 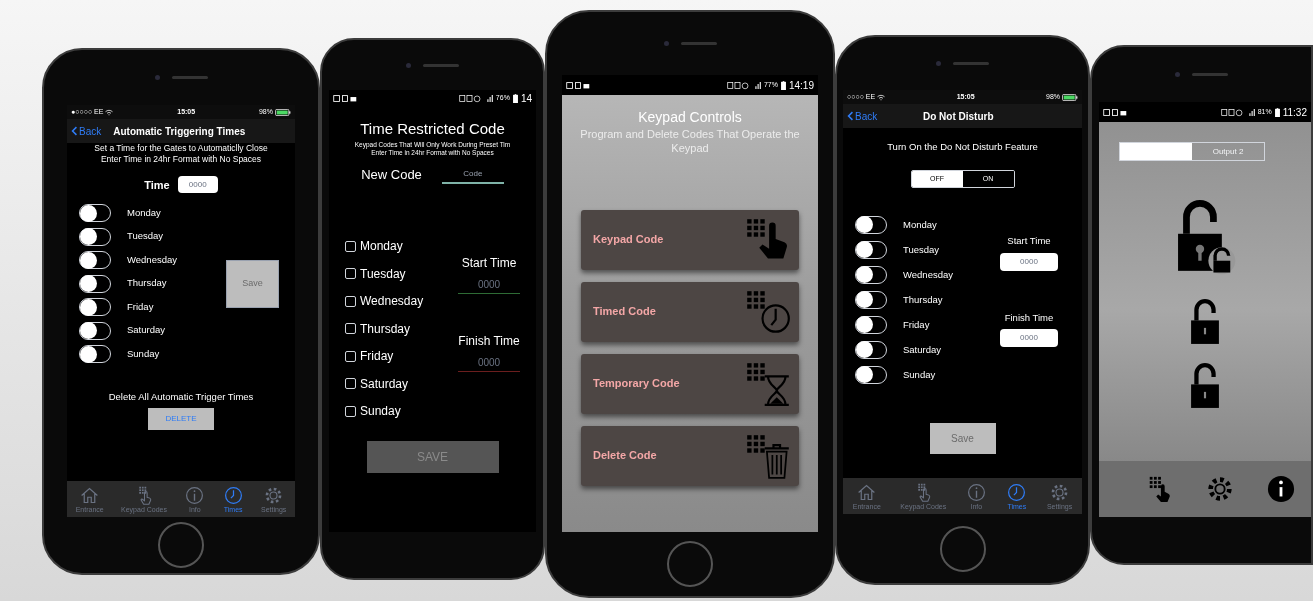 What do you see at coordinates (1228, 151) in the screenshot?
I see `segment-option: Output 2` at bounding box center [1228, 151].